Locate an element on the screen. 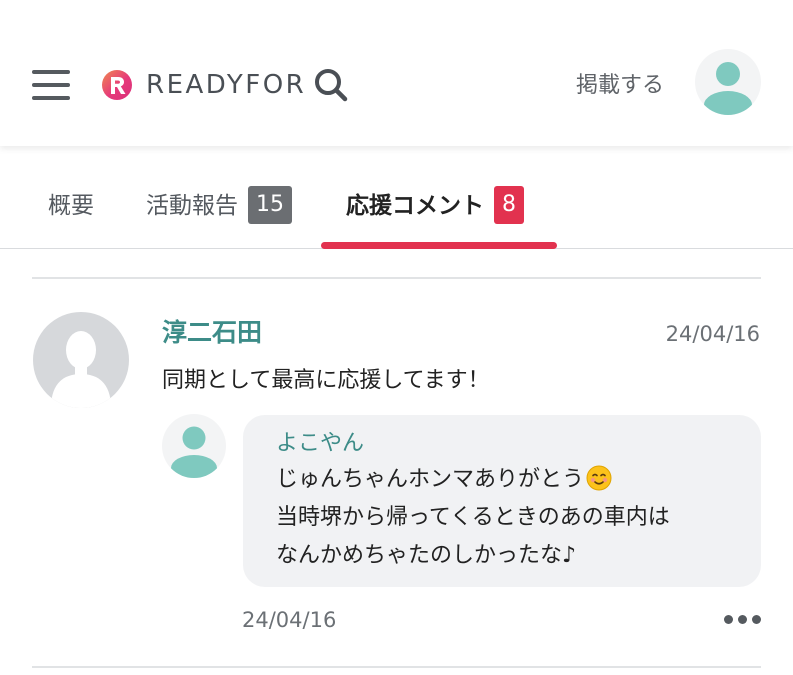 This screenshot has height=675, width=793. tab-overview-label: 概要 is located at coordinates (71, 206).